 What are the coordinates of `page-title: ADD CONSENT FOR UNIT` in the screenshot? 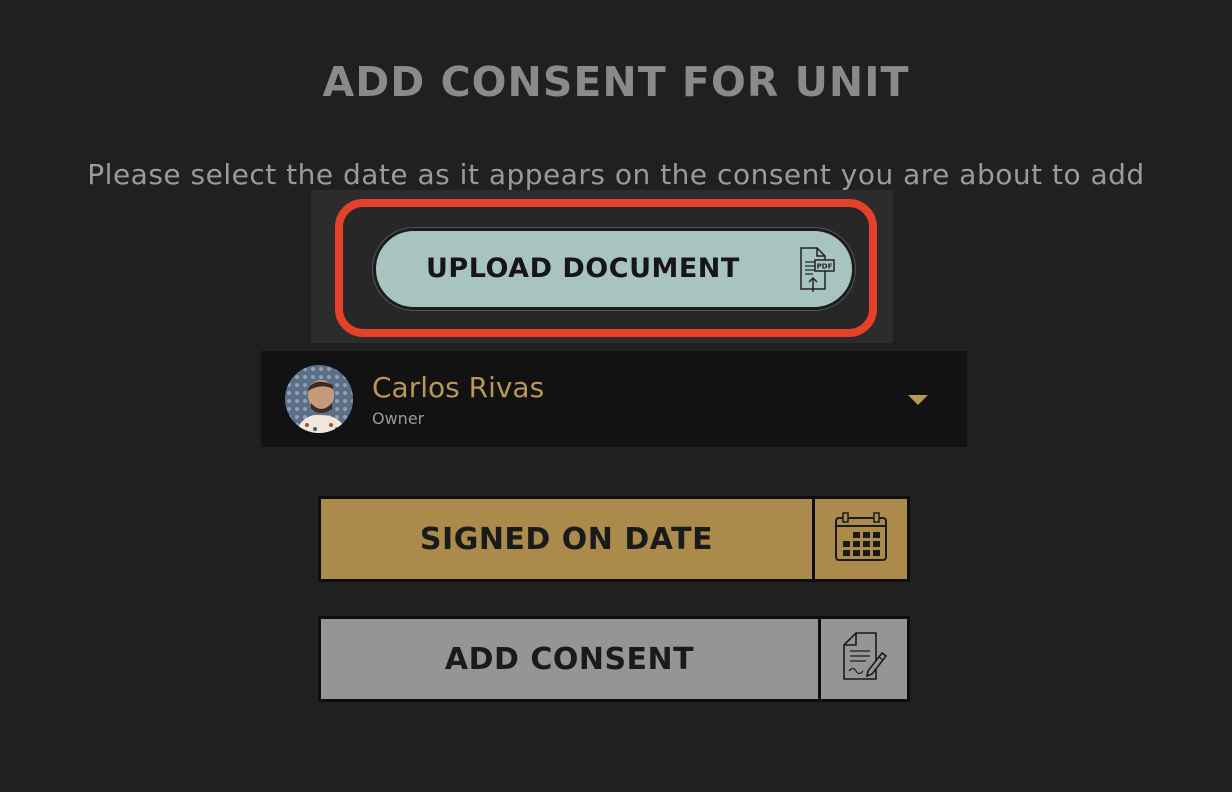 It's located at (616, 82).